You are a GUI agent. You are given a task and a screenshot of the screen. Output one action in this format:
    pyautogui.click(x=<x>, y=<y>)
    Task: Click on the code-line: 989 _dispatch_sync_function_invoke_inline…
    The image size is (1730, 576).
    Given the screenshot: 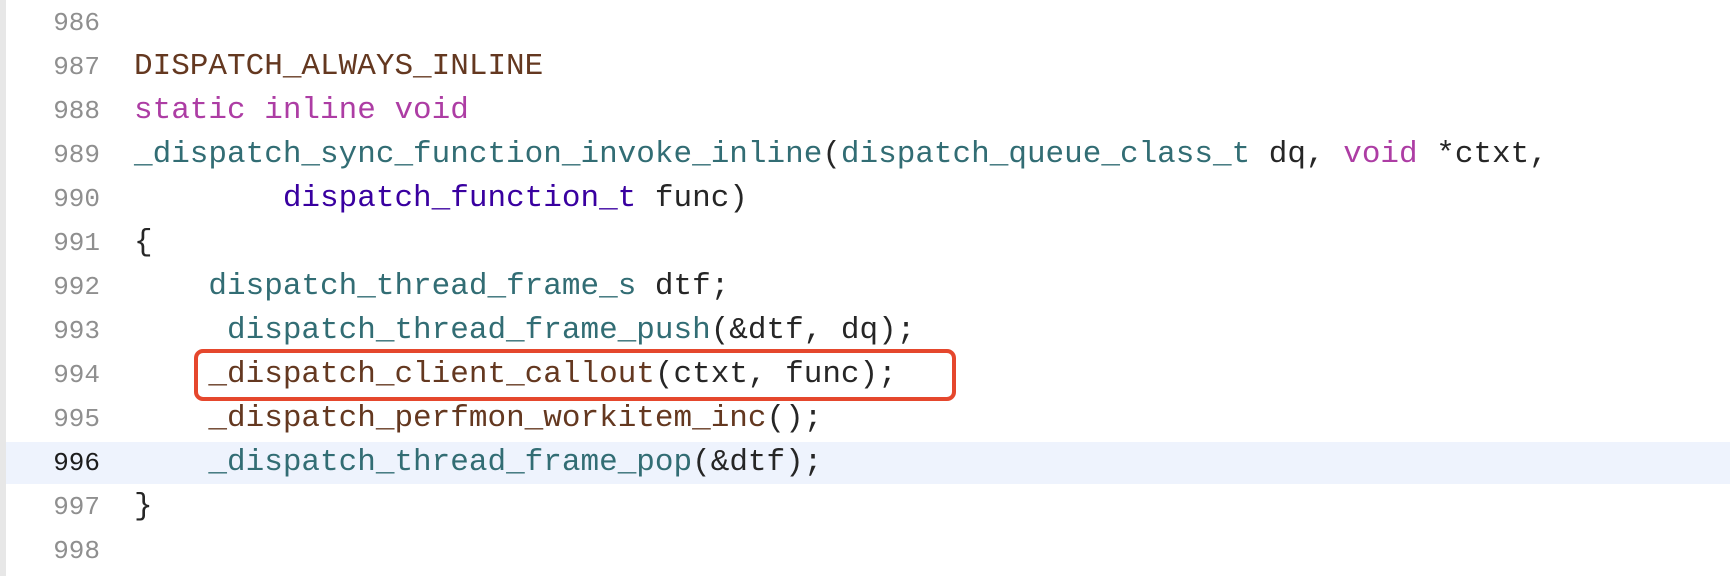 What is the action you would take?
    pyautogui.click(x=865, y=155)
    